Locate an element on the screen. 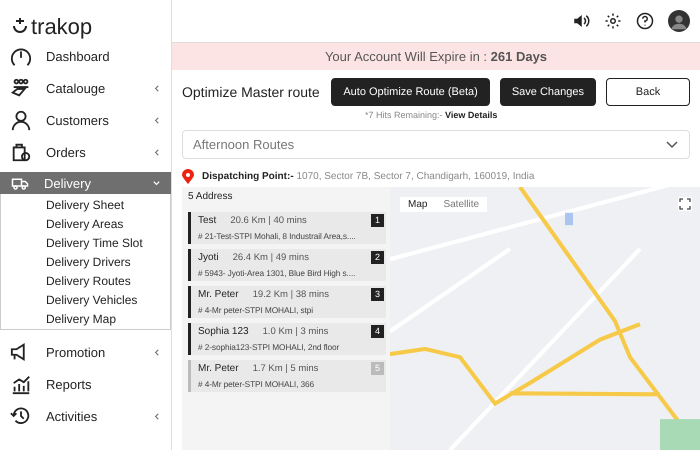 The width and height of the screenshot is (700, 450). bar-chart-icon is located at coordinates (21, 384).